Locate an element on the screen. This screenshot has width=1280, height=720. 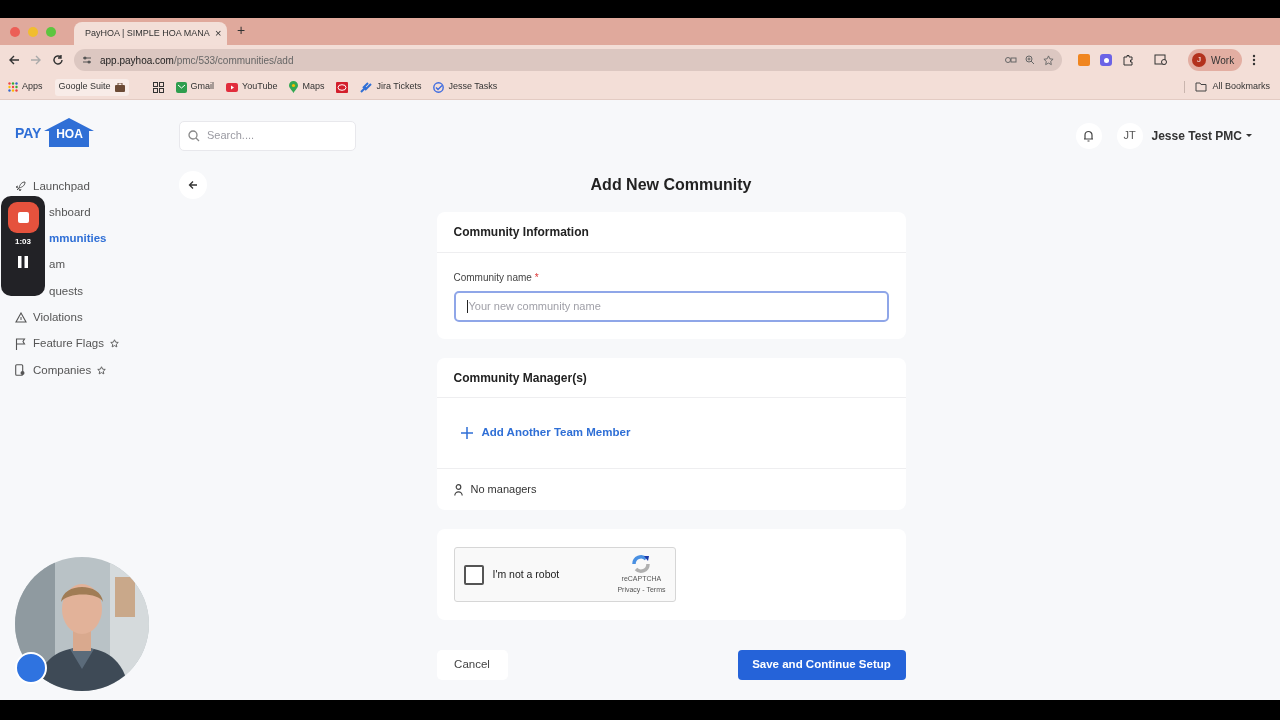
flag-icon is located at coordinates (20, 343).